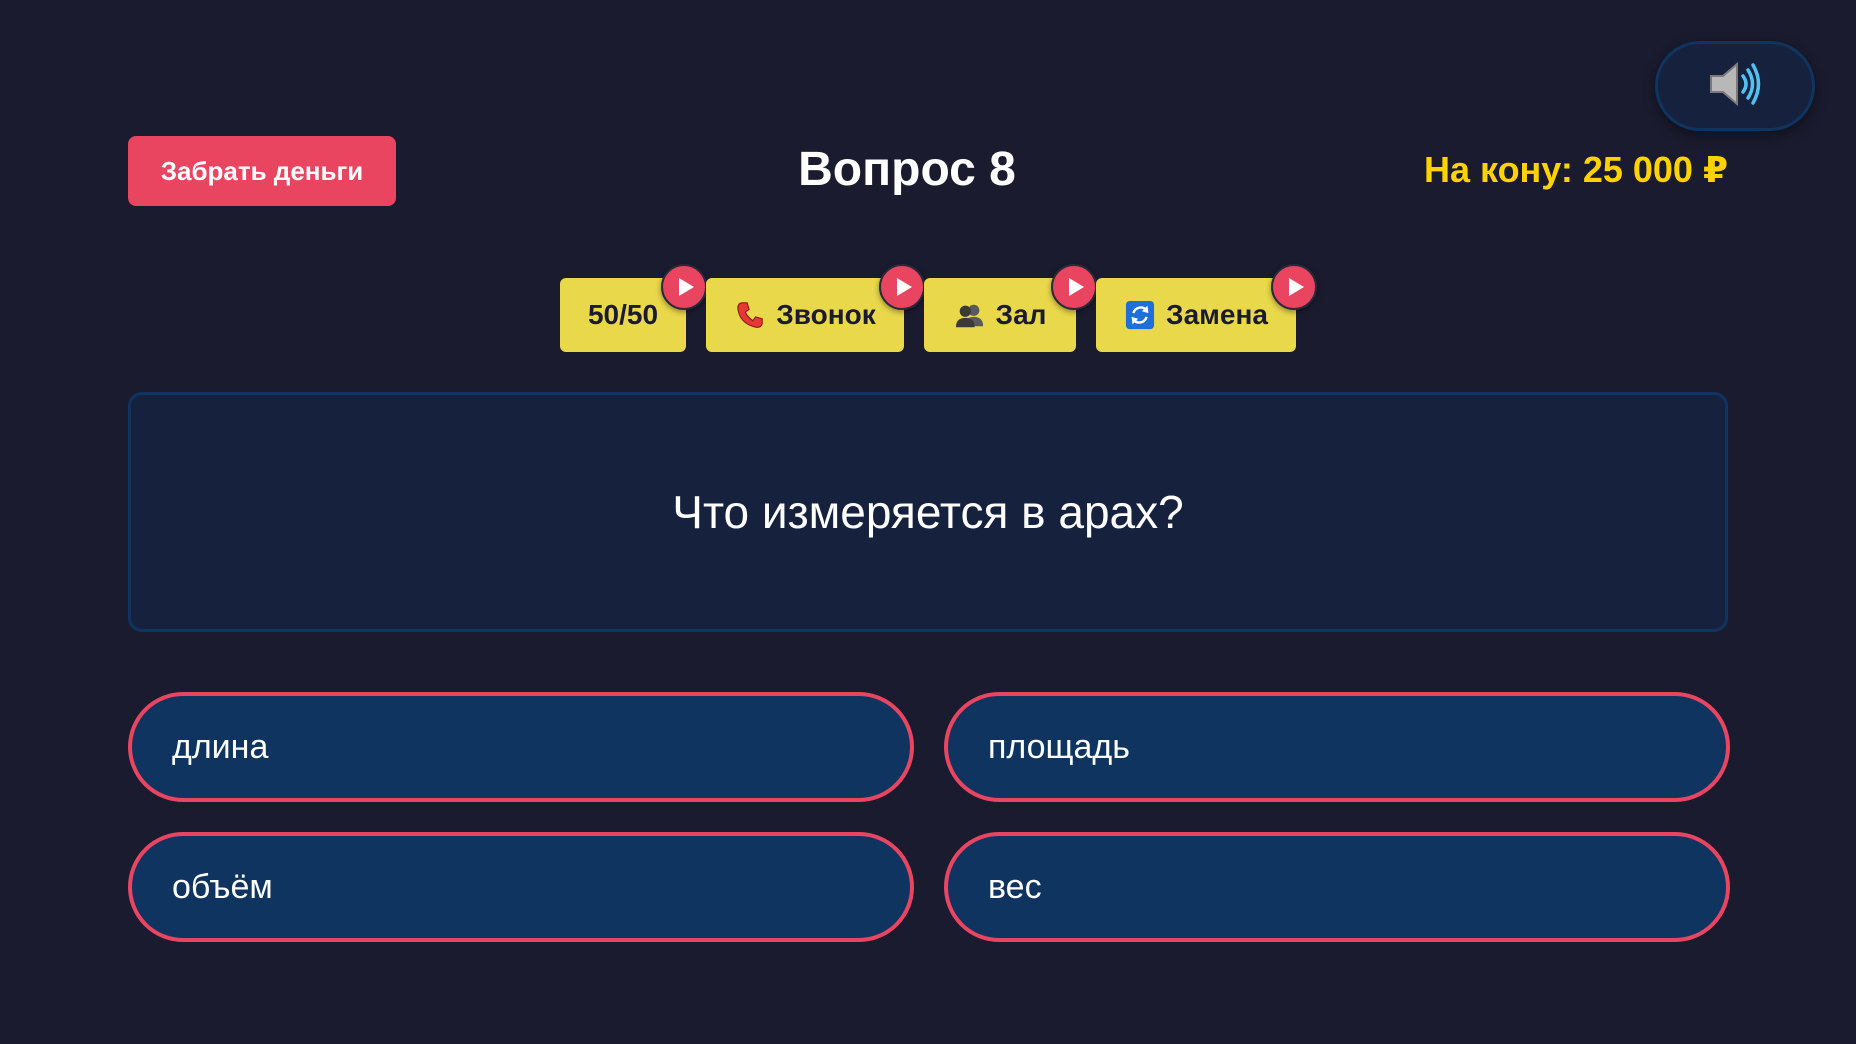  I want to click on lifeline-swap-button: Замена, so click(1206, 308).